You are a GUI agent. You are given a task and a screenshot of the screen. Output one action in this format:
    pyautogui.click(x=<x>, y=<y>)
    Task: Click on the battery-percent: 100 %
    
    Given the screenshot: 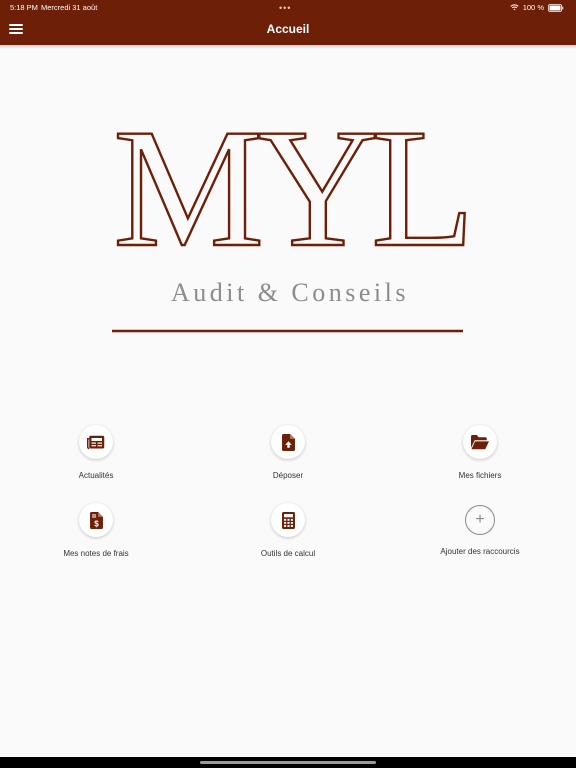 What is the action you would take?
    pyautogui.click(x=533, y=7)
    